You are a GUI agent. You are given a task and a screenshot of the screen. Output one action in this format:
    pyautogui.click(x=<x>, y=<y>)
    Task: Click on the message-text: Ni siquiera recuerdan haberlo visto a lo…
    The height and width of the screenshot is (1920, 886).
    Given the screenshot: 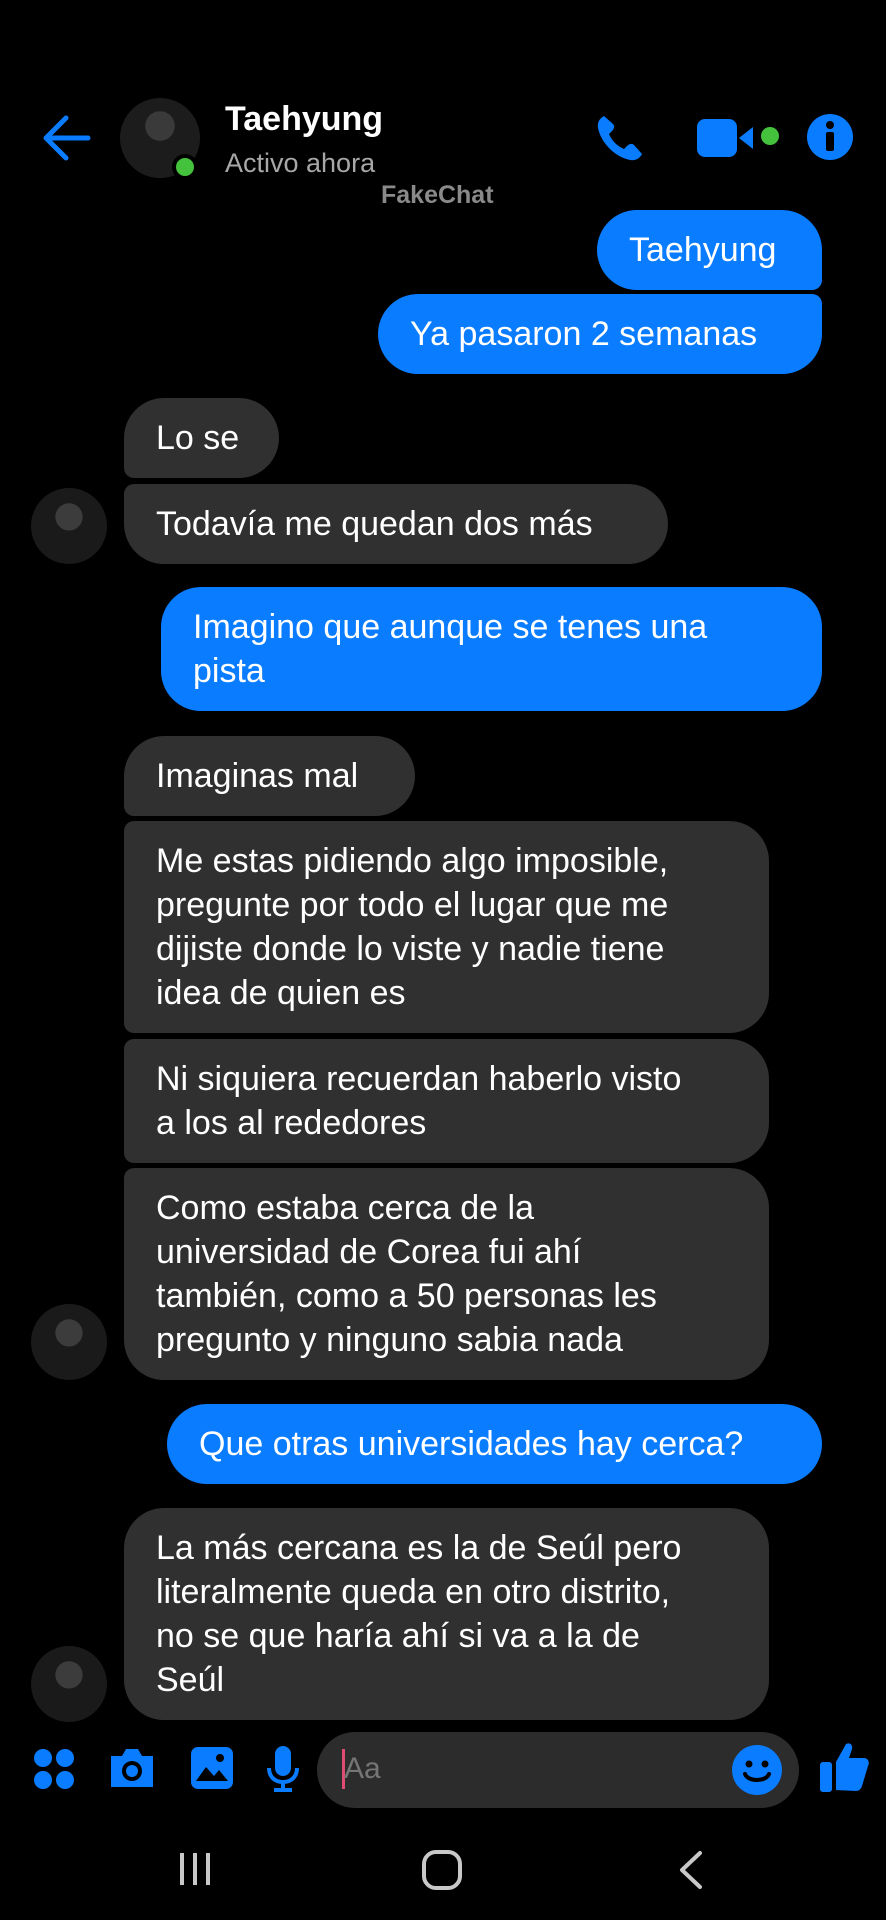 What is the action you would take?
    pyautogui.click(x=419, y=1101)
    